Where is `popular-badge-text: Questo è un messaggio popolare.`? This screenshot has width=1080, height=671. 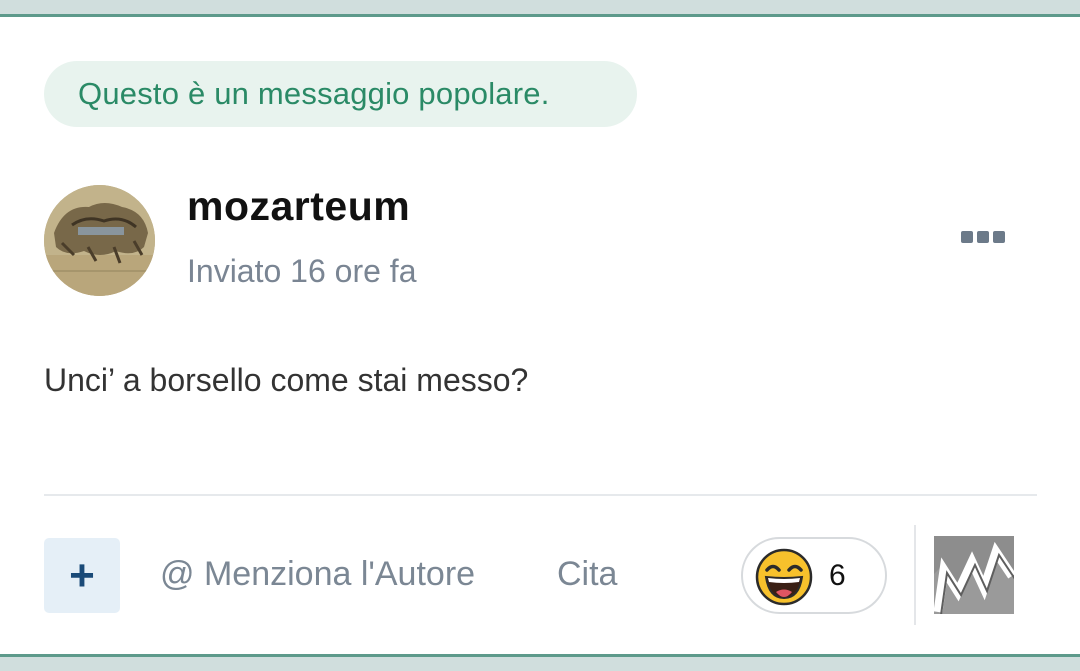 popular-badge-text: Questo è un messaggio popolare. is located at coordinates (314, 93).